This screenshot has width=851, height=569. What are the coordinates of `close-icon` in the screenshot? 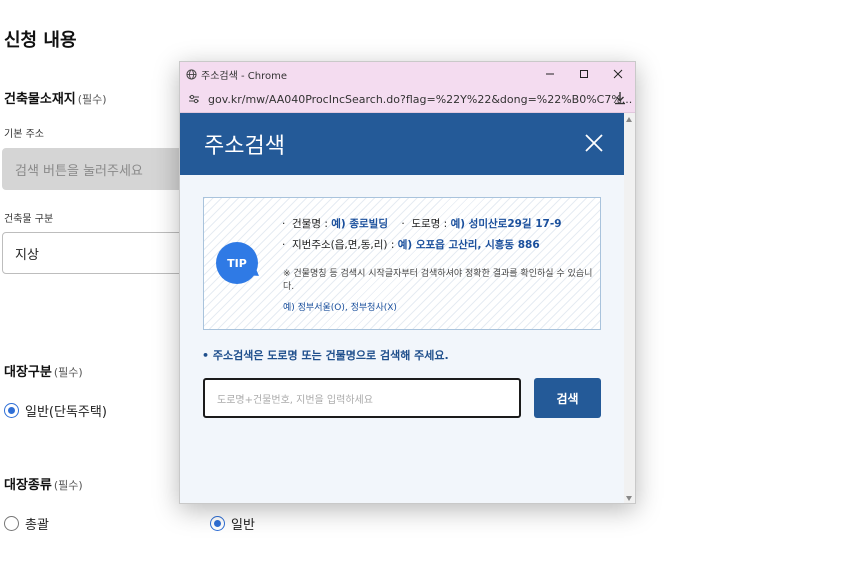 It's located at (594, 143).